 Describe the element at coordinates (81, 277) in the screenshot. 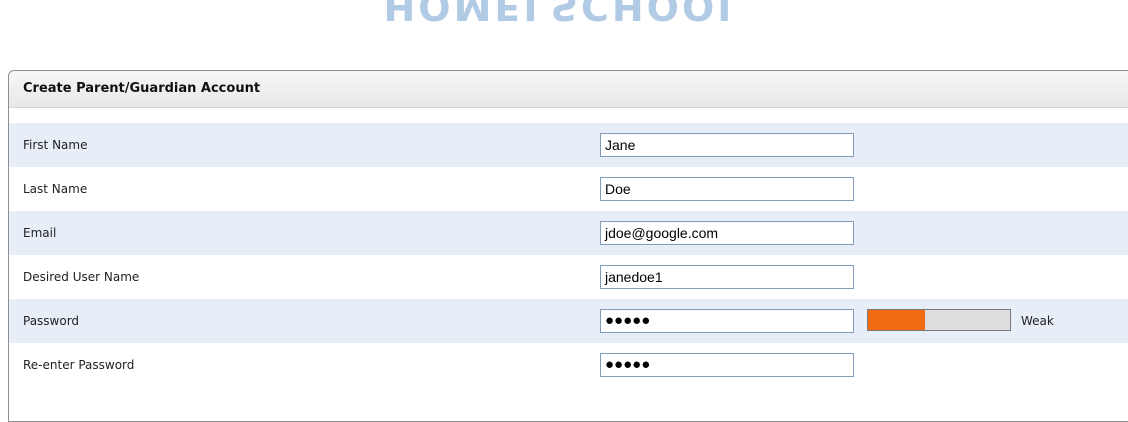

I see `username-label: Desired User Name` at that location.